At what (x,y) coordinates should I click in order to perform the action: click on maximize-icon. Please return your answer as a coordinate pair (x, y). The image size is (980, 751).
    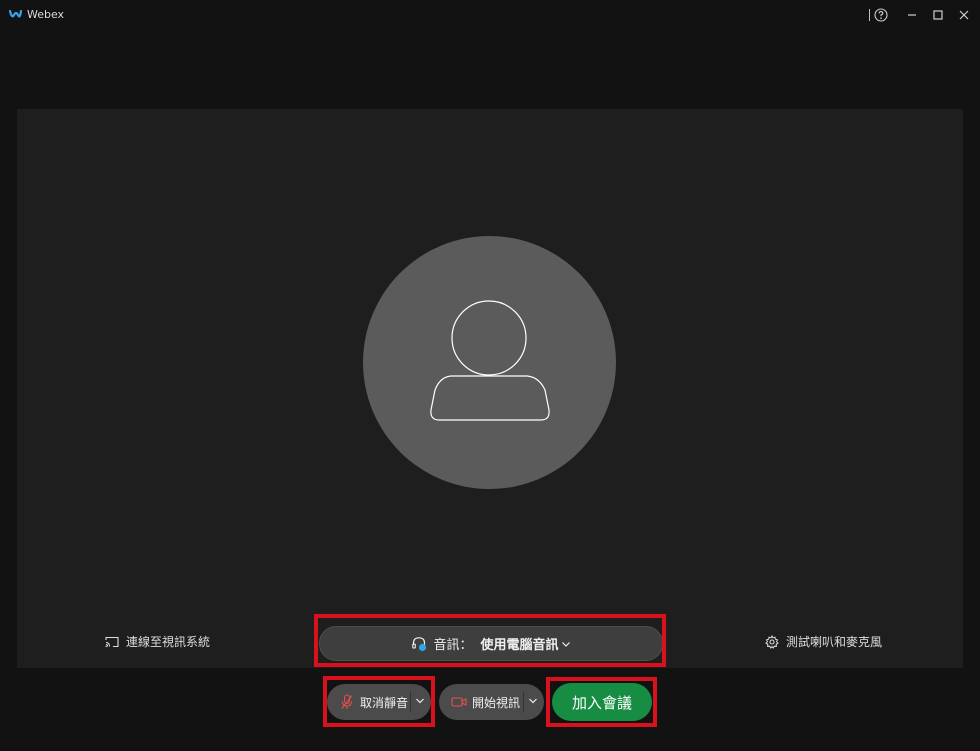
    Looking at the image, I should click on (938, 15).